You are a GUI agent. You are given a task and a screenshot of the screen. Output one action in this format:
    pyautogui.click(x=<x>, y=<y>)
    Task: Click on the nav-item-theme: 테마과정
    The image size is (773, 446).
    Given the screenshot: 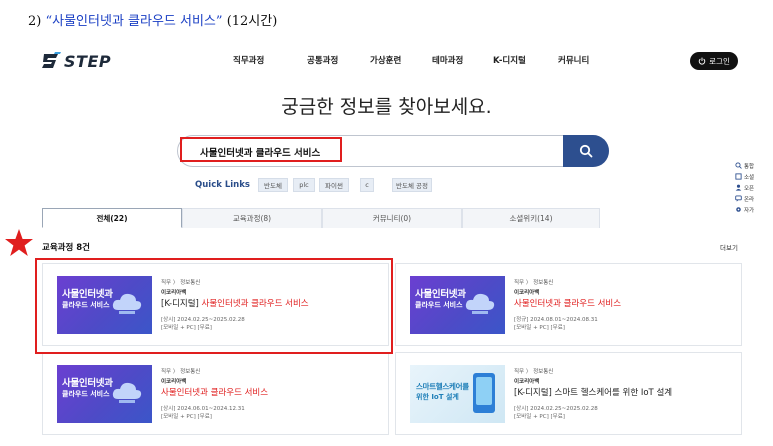 What is the action you would take?
    pyautogui.click(x=447, y=60)
    